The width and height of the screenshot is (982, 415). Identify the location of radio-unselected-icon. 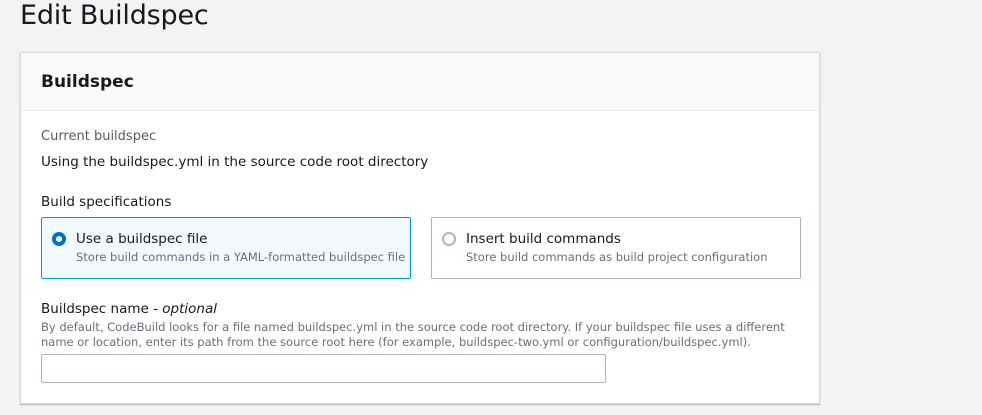
(449, 239).